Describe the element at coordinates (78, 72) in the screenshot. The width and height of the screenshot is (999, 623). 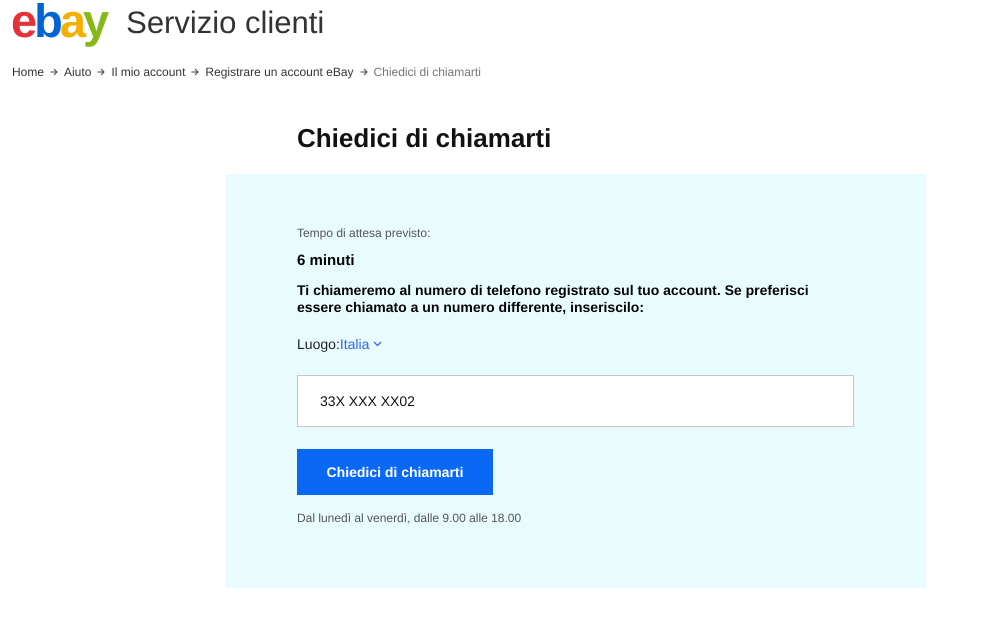
I see `breadcrumb-link: Aiuto` at that location.